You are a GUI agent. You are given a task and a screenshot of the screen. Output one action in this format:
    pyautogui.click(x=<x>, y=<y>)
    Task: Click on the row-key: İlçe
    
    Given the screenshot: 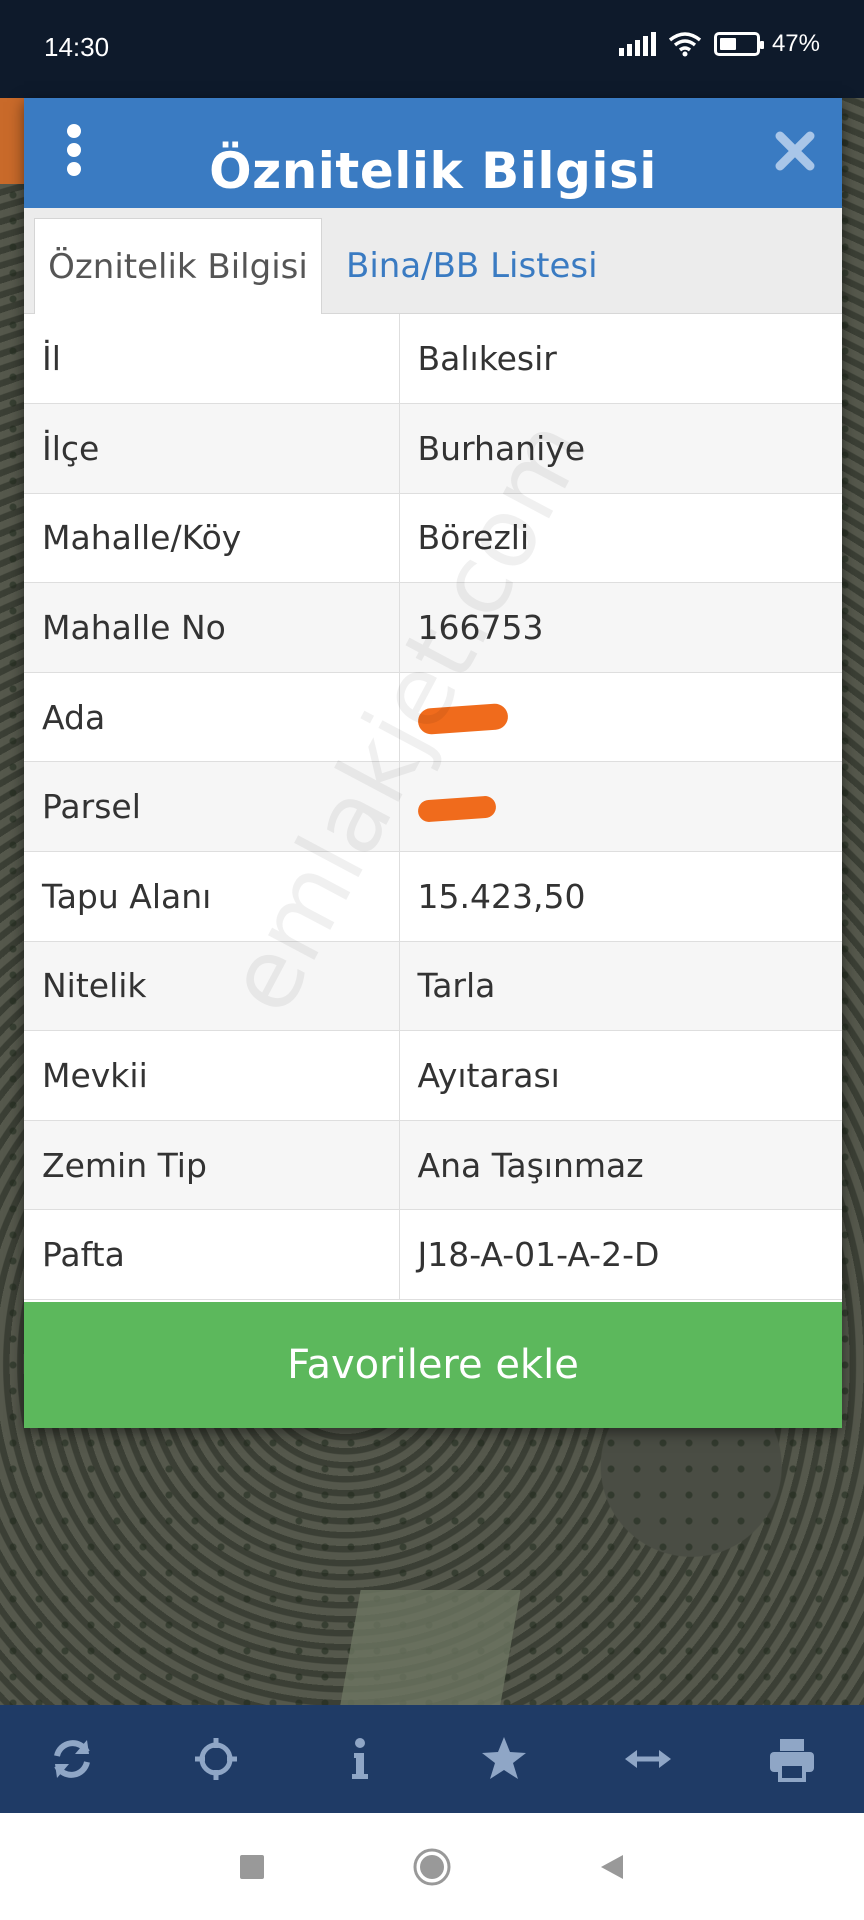 What is the action you would take?
    pyautogui.click(x=212, y=448)
    